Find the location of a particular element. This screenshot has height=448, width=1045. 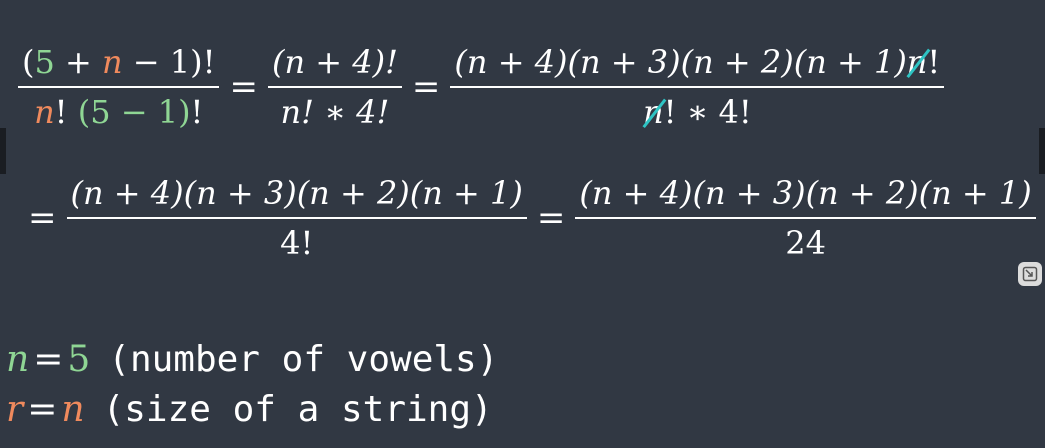

fraction-n-plus-4-factorial: (n + 4)! n! ∗ 4! is located at coordinates (334, 87).